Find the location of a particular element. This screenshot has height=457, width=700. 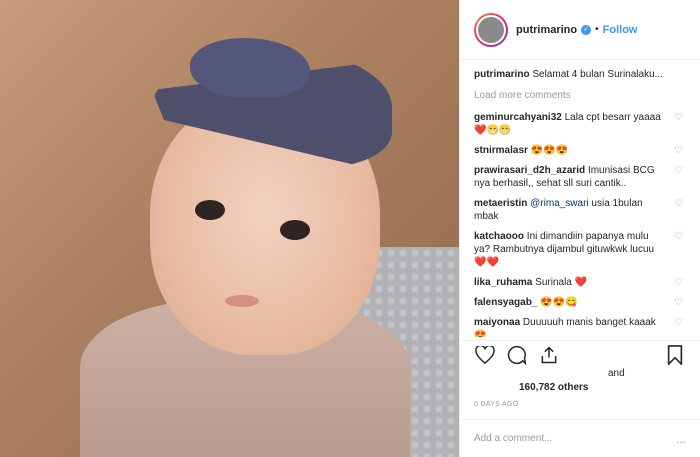

likes-and-text: and is located at coordinates (616, 373).